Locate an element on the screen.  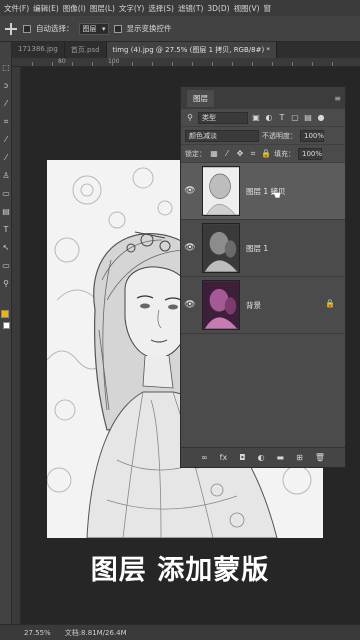
tab-timg: timg (4).jpg @ 27.5% (图层 1 拷贝, RGB/8#) * is located at coordinates (191, 50).